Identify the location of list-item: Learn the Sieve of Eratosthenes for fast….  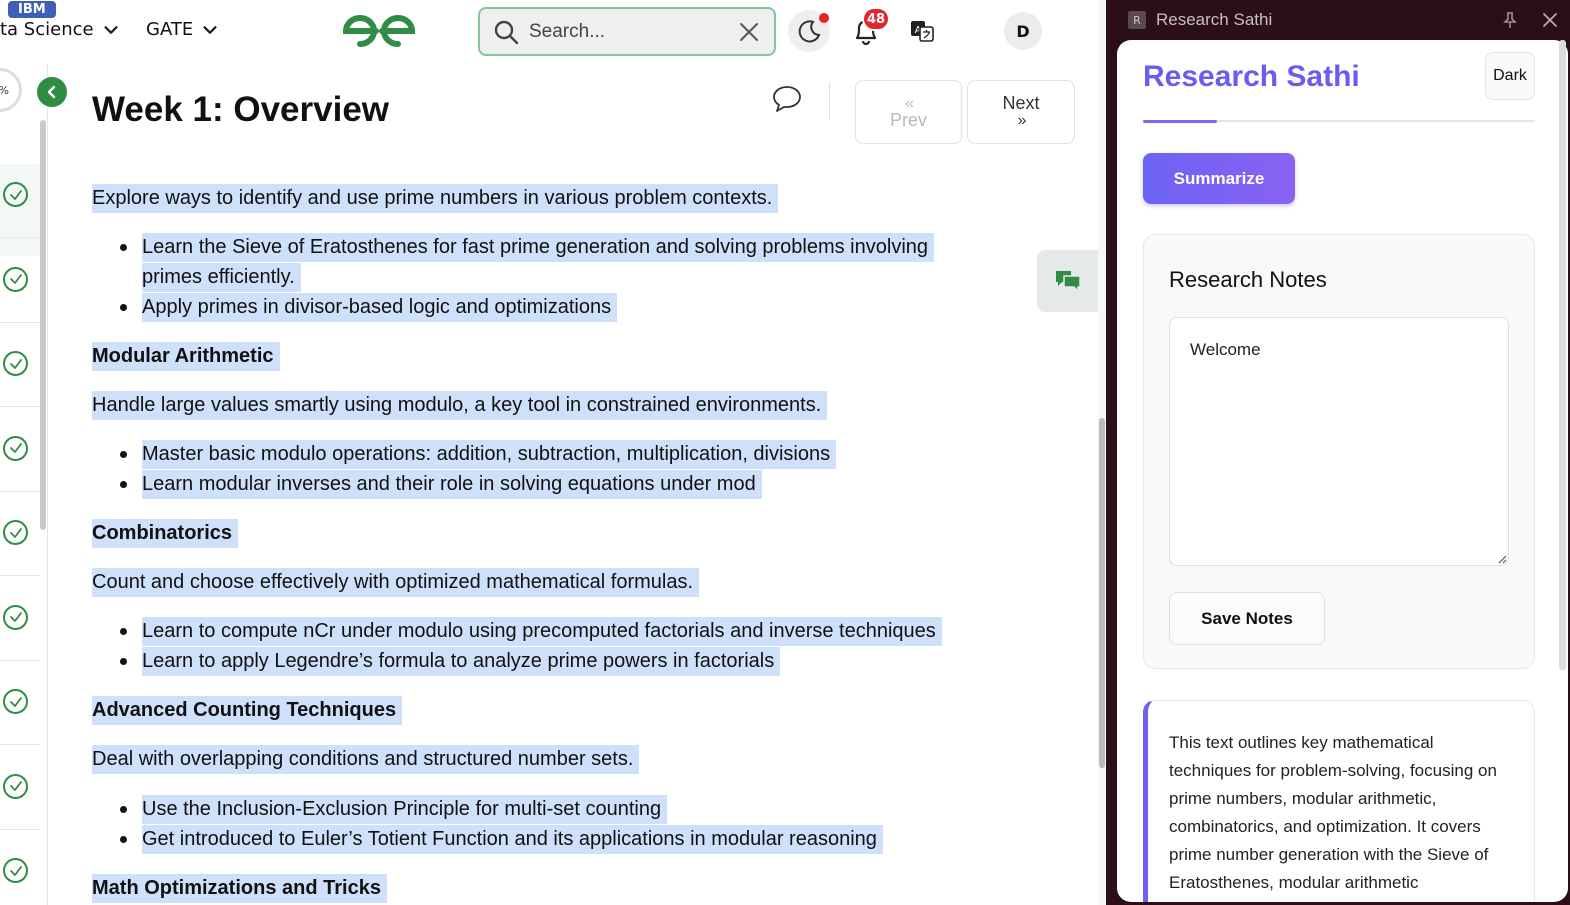
(538, 247).